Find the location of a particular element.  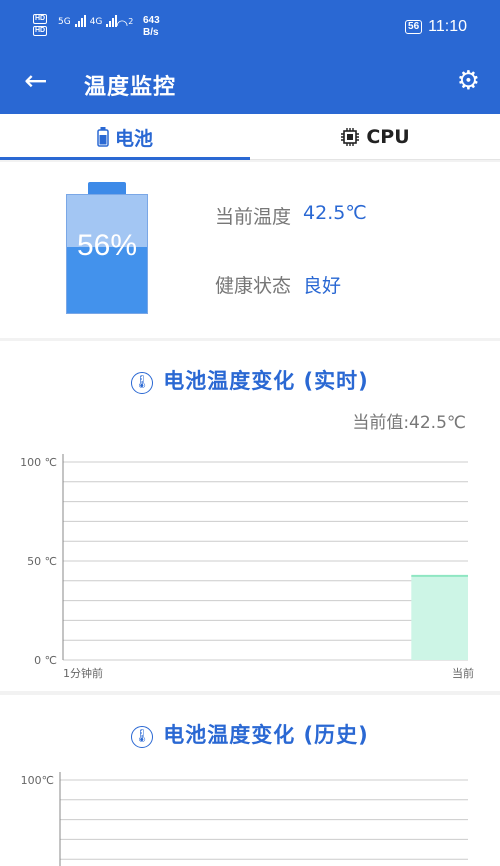

tab-cpu: CPU is located at coordinates (375, 137).